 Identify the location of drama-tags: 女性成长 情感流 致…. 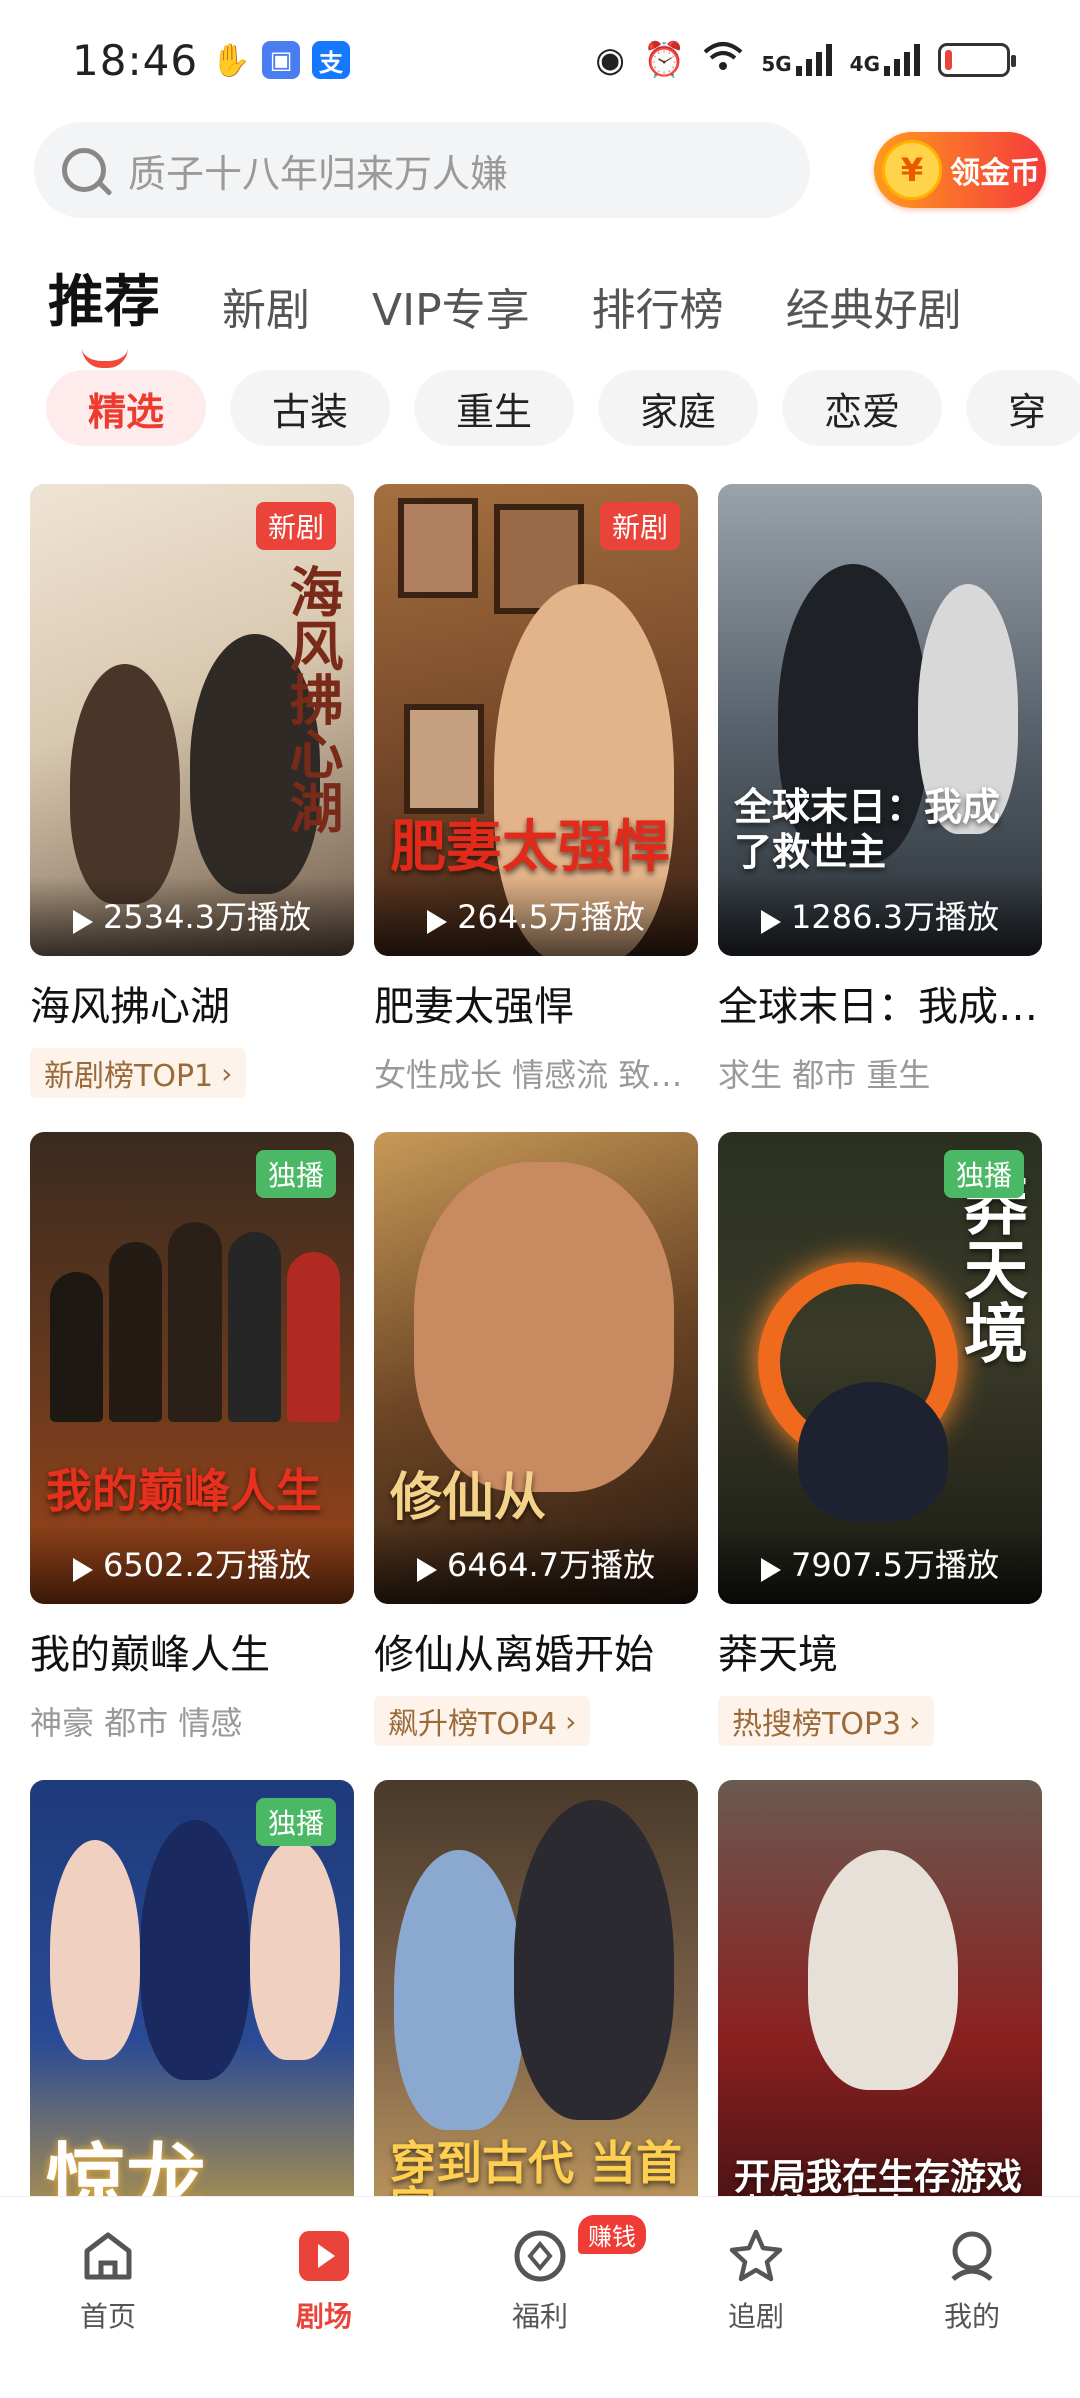
(528, 1075).